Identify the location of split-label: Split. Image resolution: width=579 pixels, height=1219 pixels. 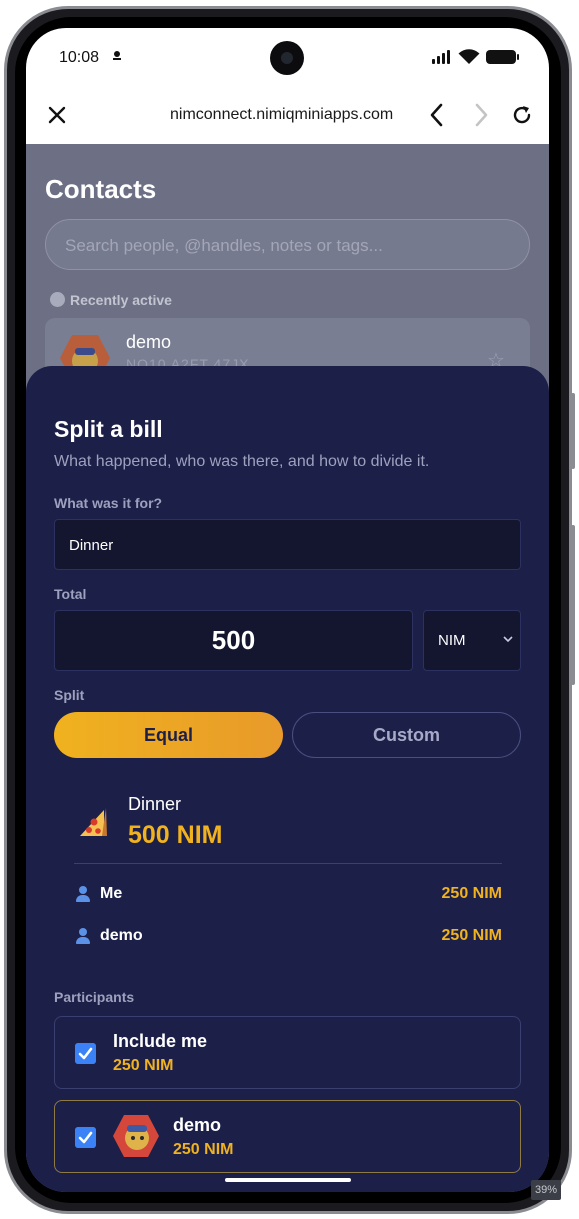
(69, 695).